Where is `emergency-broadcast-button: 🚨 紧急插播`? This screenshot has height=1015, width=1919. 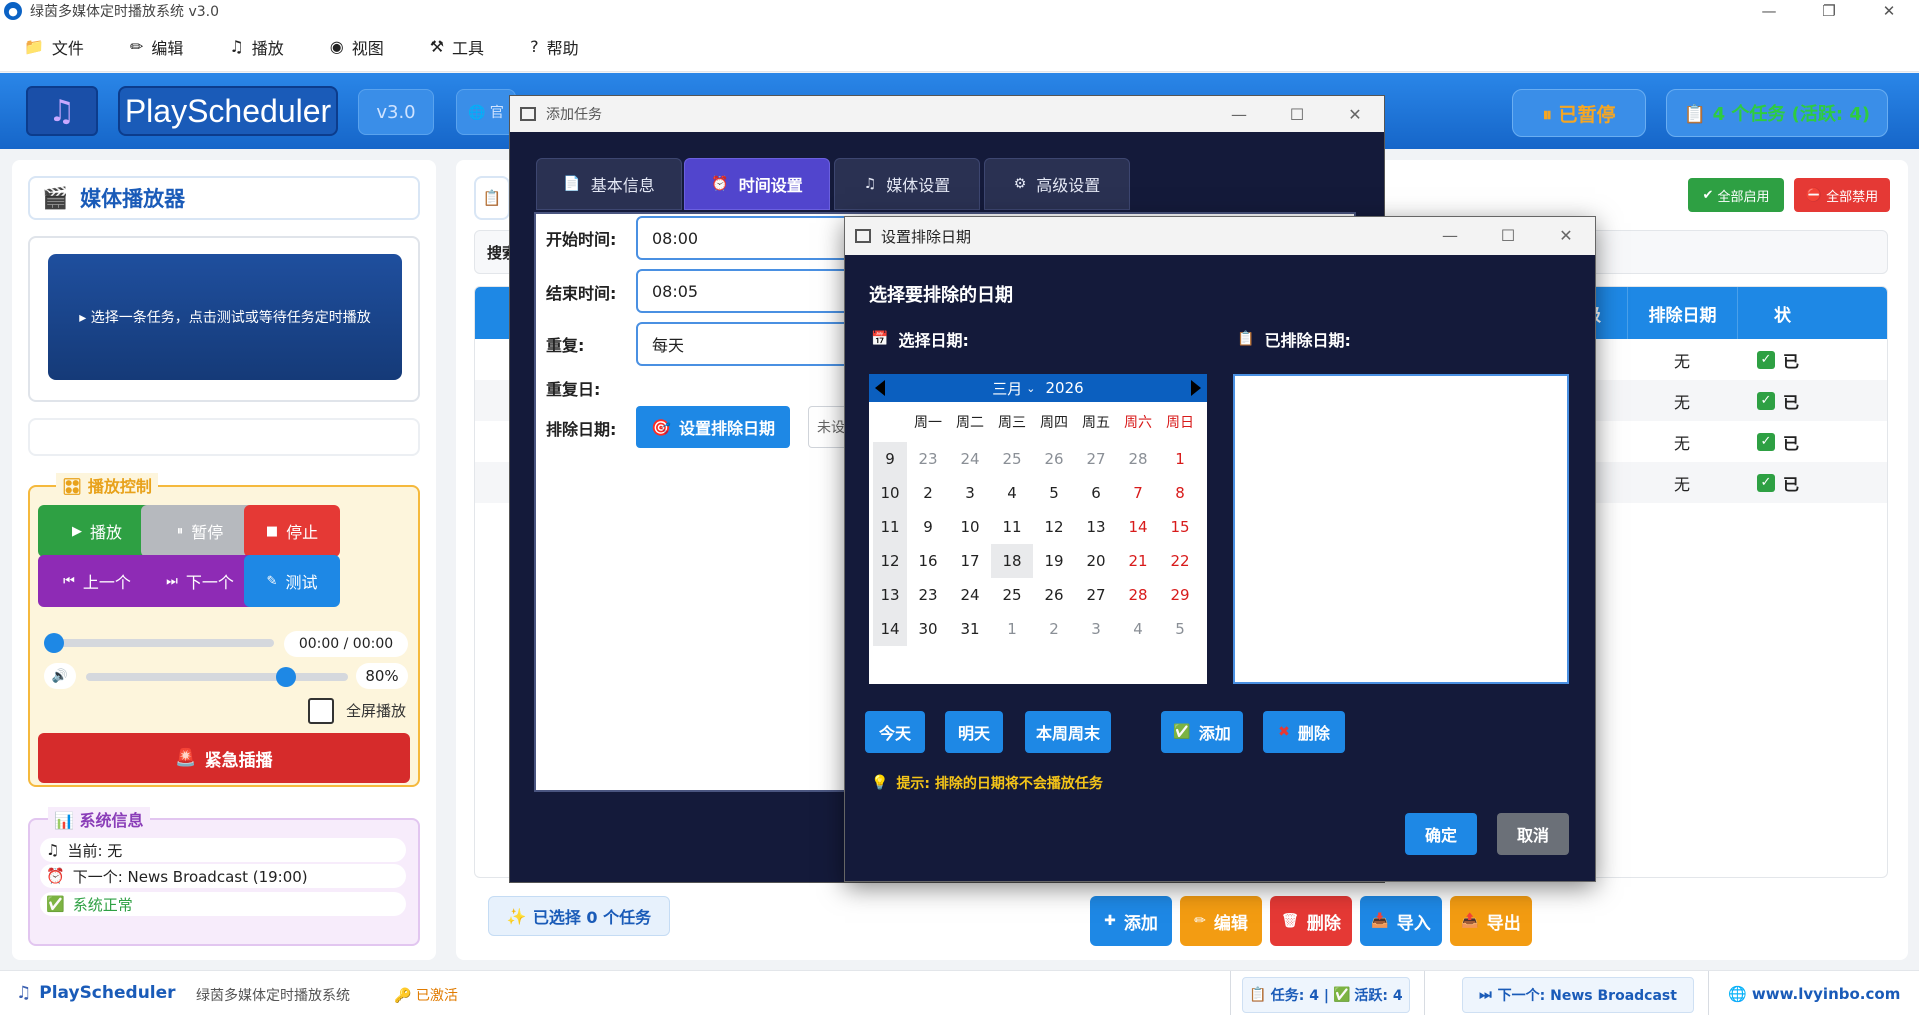 emergency-broadcast-button: 🚨 紧急插播 is located at coordinates (224, 758).